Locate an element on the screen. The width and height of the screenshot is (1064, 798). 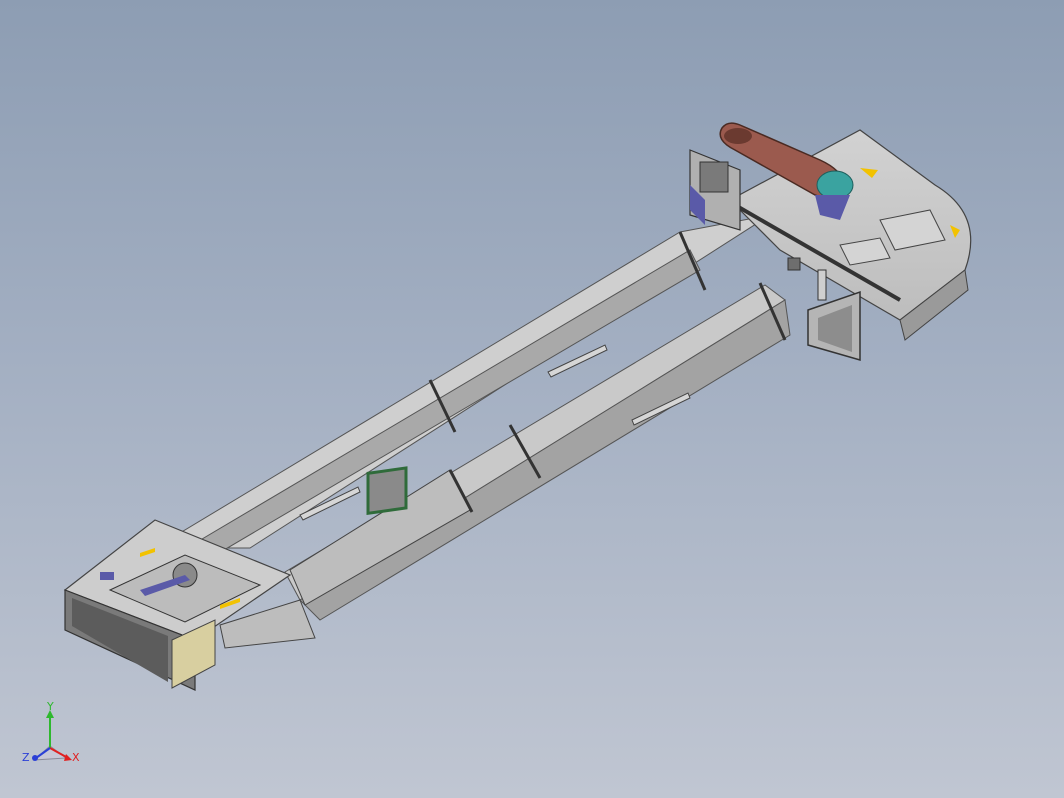
y-axis-label: Y is located at coordinates (50, 706).